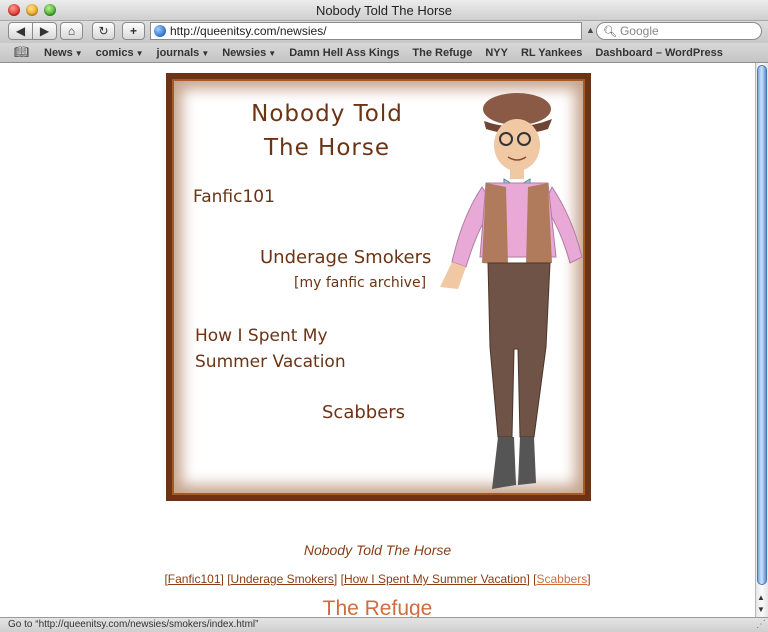 The image size is (768, 632). I want to click on reload-icon: ↻, so click(103, 31).